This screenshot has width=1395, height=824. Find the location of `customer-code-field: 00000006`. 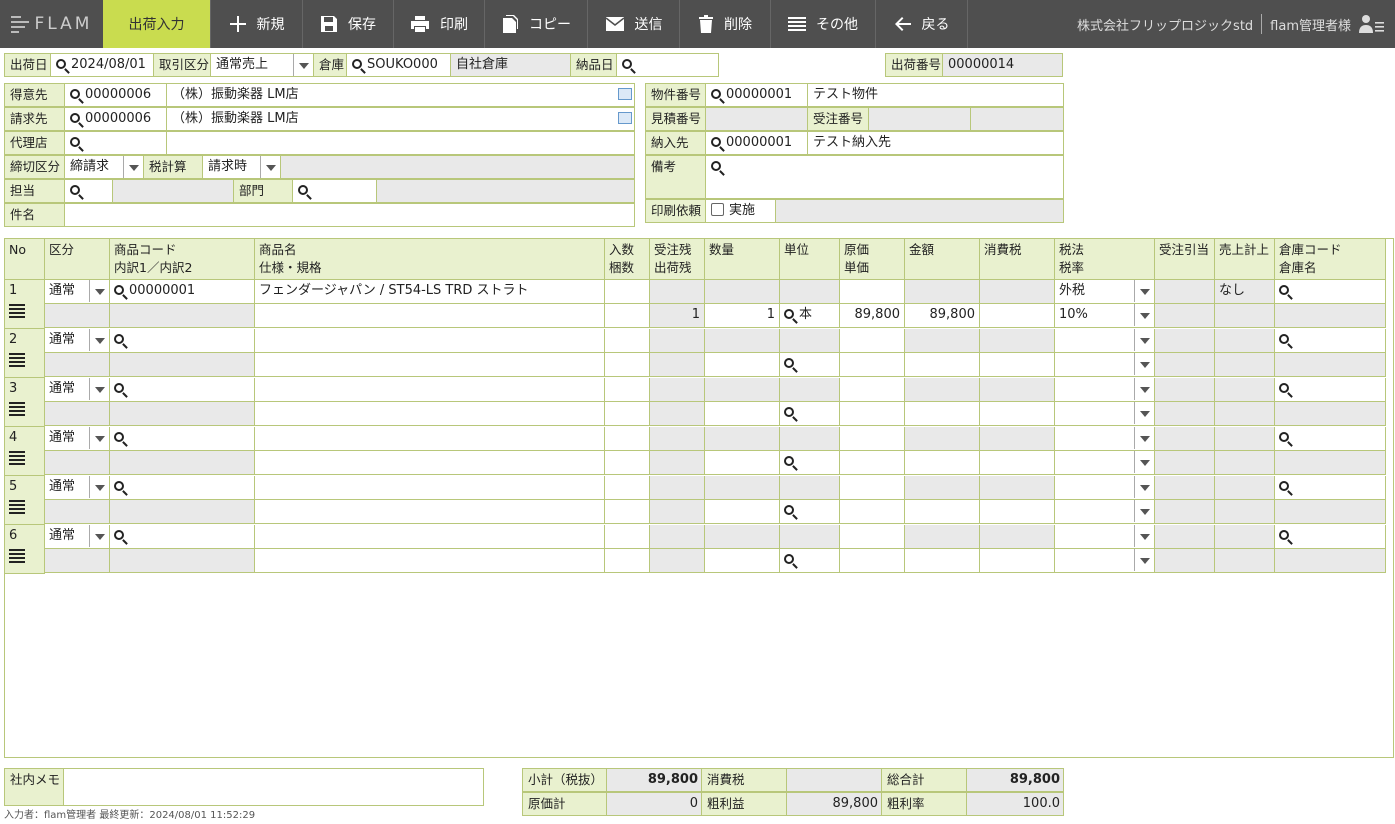

customer-code-field: 00000006 is located at coordinates (115, 95).